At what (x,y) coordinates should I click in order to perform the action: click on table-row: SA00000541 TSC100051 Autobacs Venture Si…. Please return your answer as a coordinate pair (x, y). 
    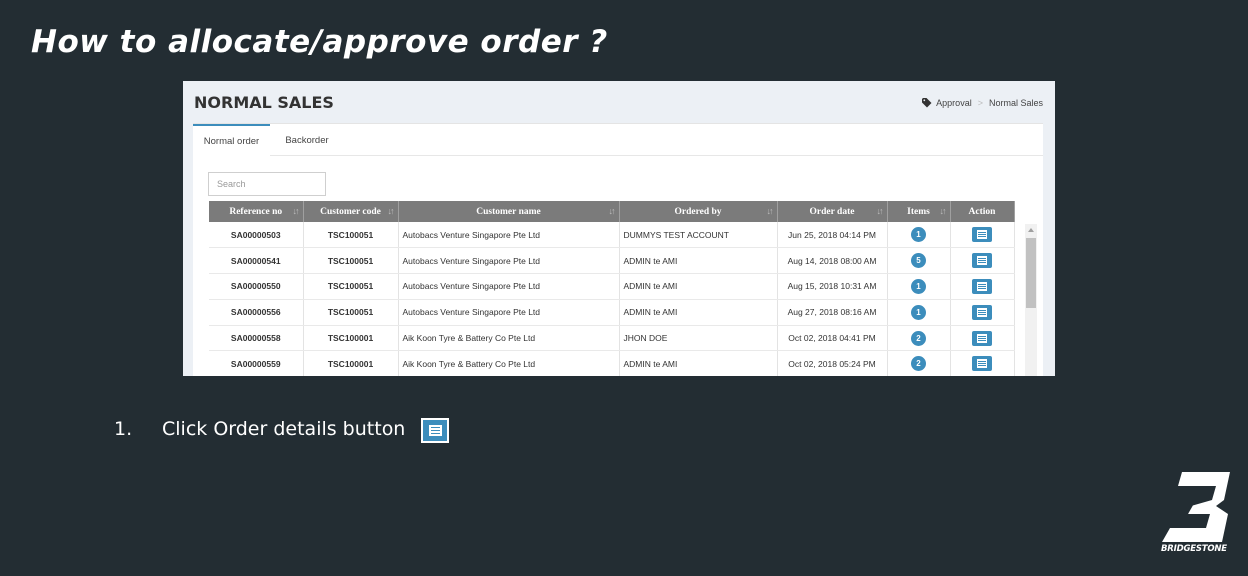
    Looking at the image, I should click on (612, 261).